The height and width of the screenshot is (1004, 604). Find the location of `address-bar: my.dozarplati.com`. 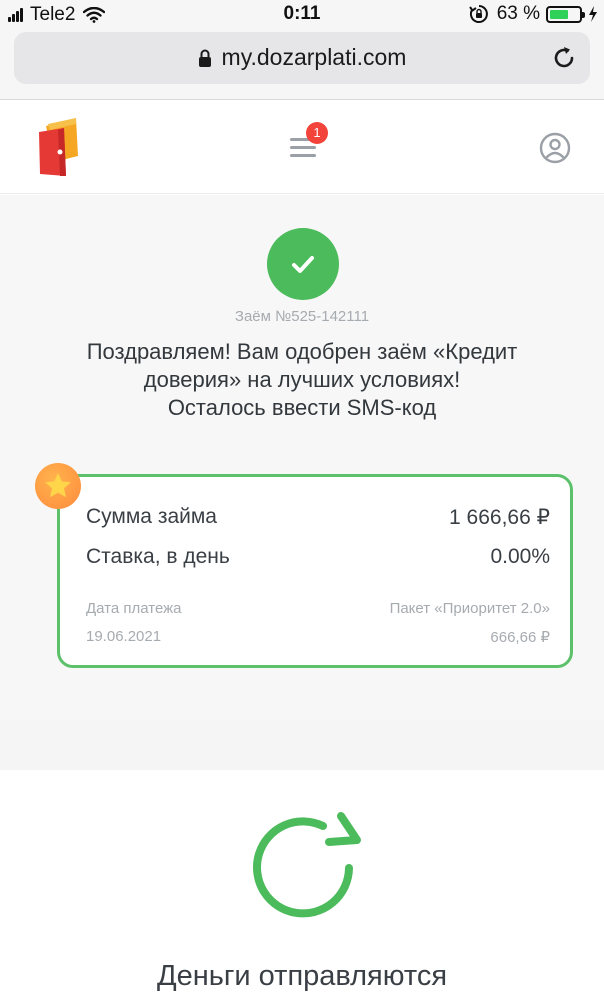

address-bar: my.dozarplati.com is located at coordinates (302, 58).